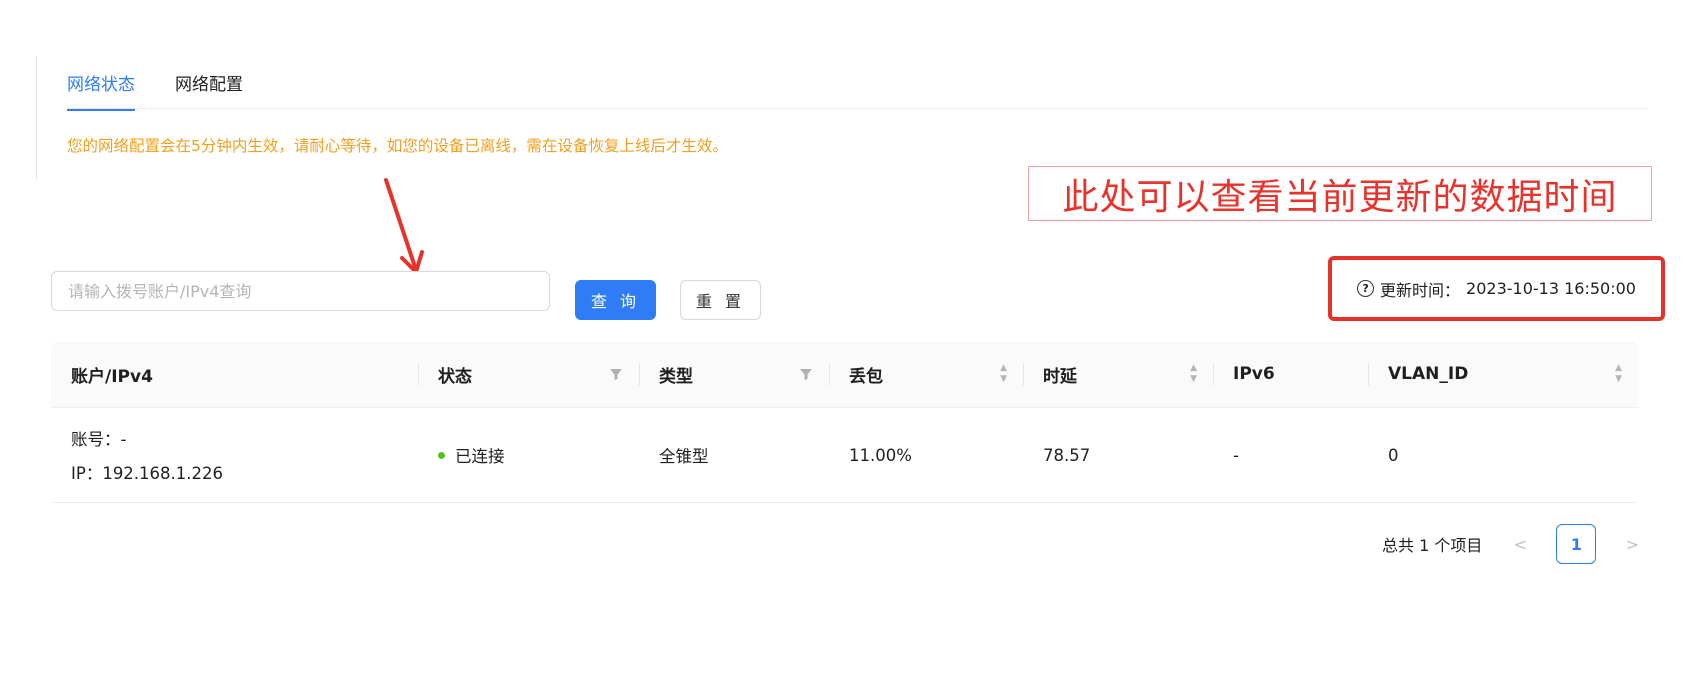  Describe the element at coordinates (1432, 545) in the screenshot. I see `pagination-total: 总共 1 个项目` at that location.